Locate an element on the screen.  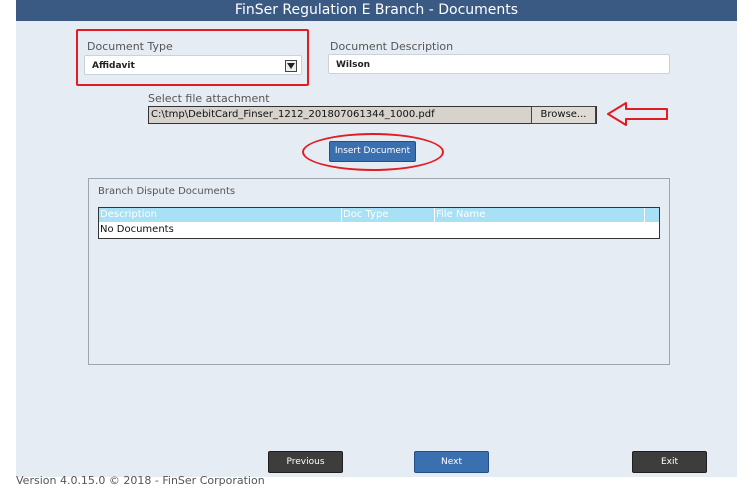
file-attachment-label: Select file attachment is located at coordinates (209, 98).